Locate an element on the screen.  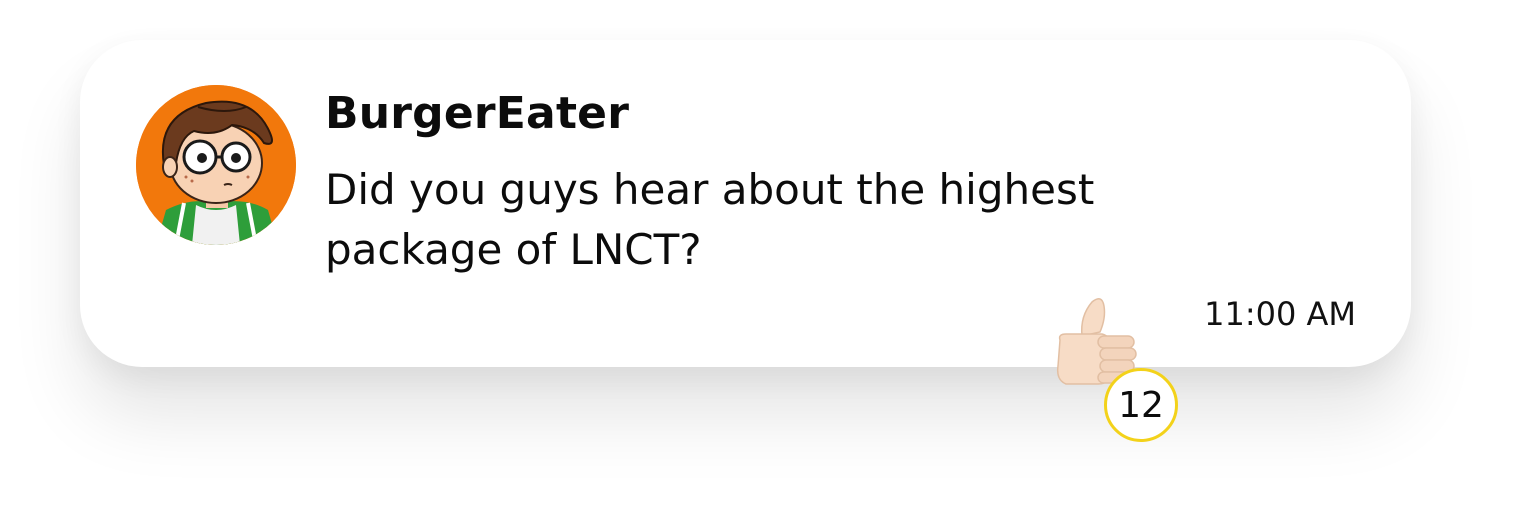
message-timestamp: 11:00 AM is located at coordinates (1280, 314).